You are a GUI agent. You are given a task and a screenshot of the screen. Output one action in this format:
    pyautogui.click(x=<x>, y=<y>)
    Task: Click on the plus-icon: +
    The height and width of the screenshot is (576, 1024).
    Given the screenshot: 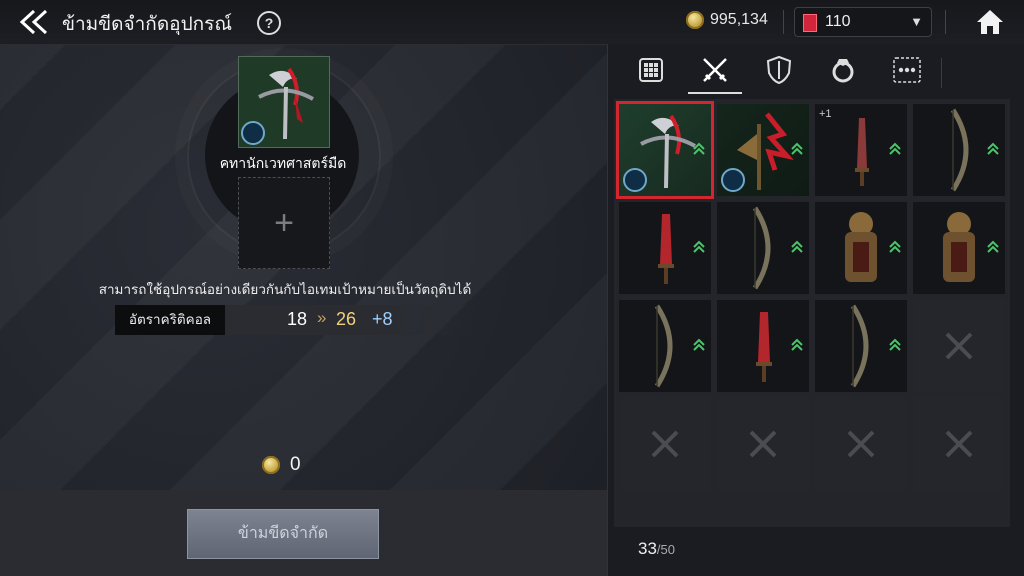 What is the action you would take?
    pyautogui.click(x=284, y=223)
    